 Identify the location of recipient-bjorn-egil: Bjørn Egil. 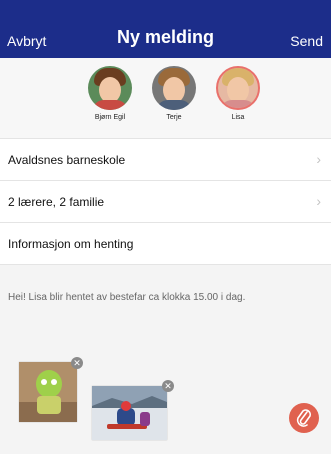
(110, 93).